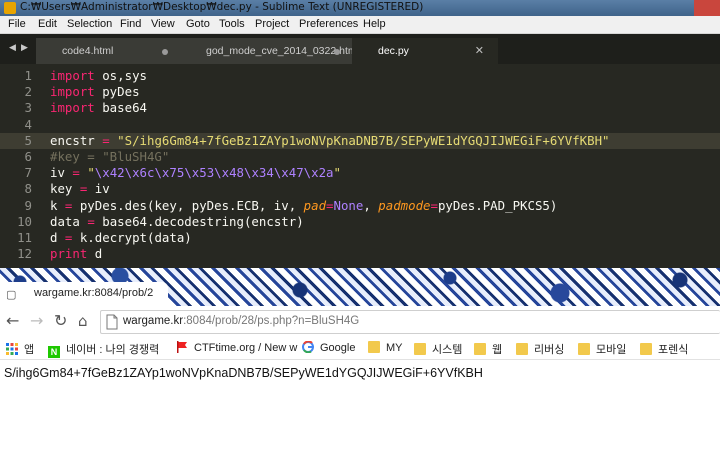 This screenshot has height=462, width=720. What do you see at coordinates (360, 92) in the screenshot?
I see `code-line: 2 import pyDes` at bounding box center [360, 92].